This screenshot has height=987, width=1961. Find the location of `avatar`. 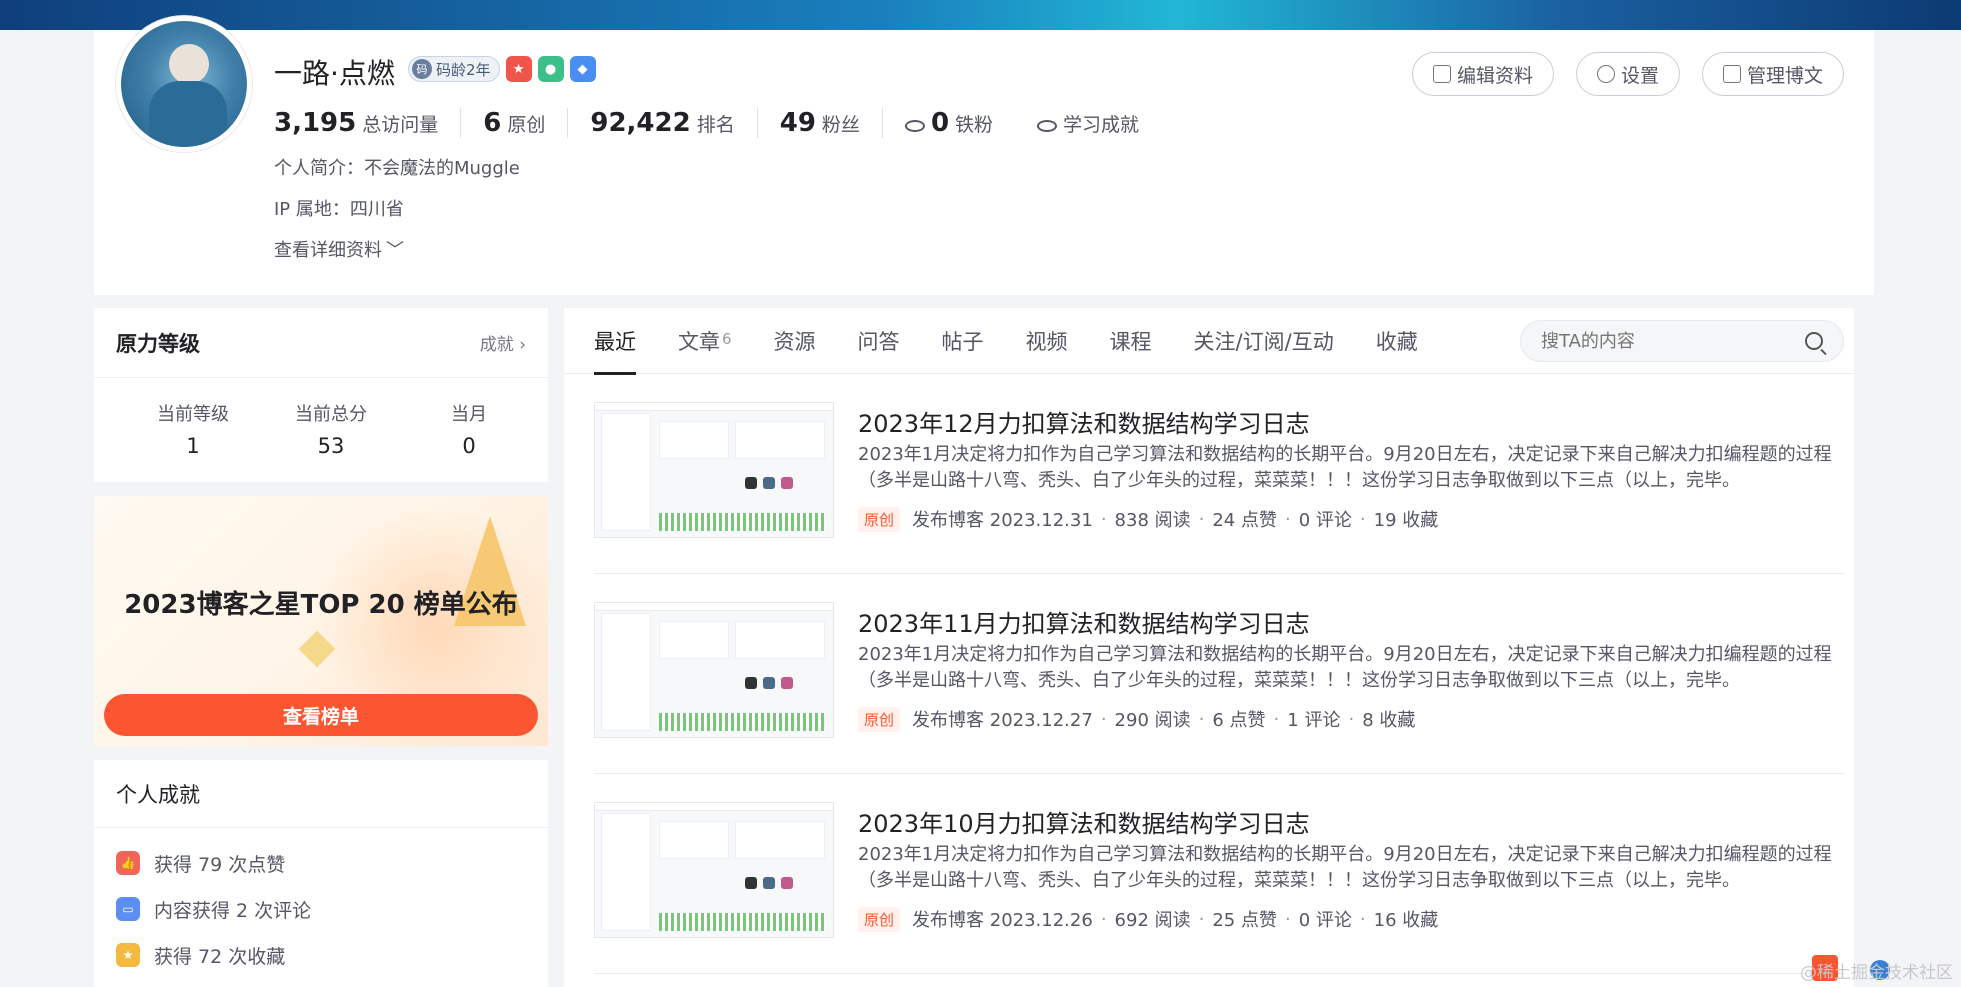

avatar is located at coordinates (184, 84).